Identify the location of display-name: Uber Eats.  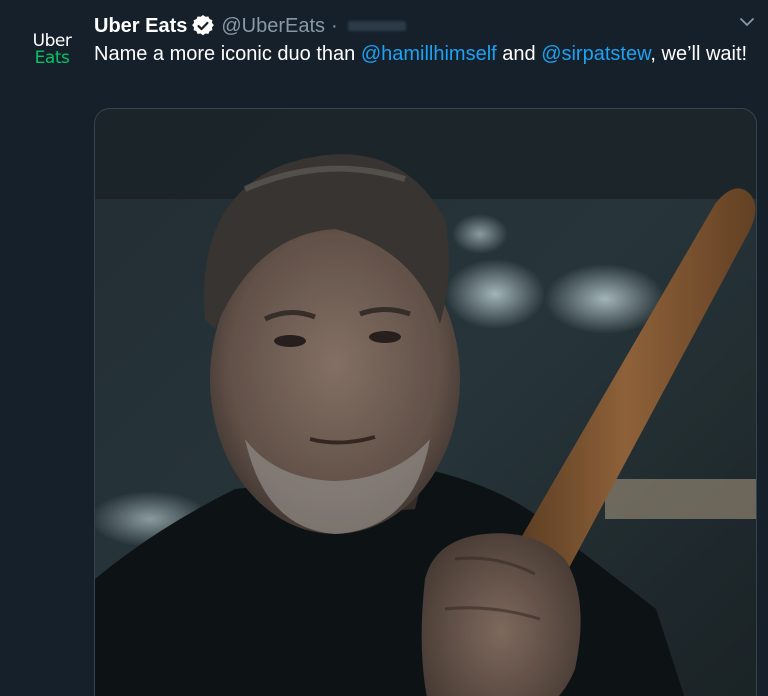
(140, 26).